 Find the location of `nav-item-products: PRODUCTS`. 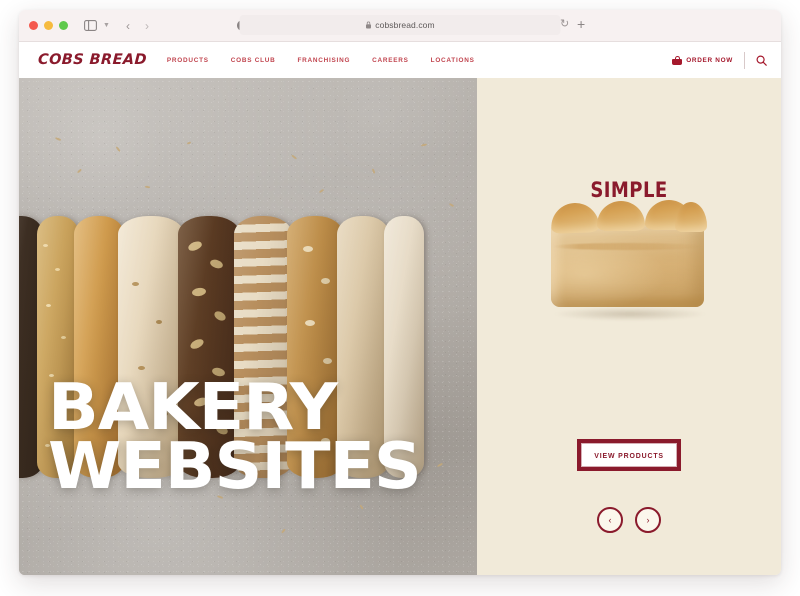

nav-item-products: PRODUCTS is located at coordinates (188, 60).